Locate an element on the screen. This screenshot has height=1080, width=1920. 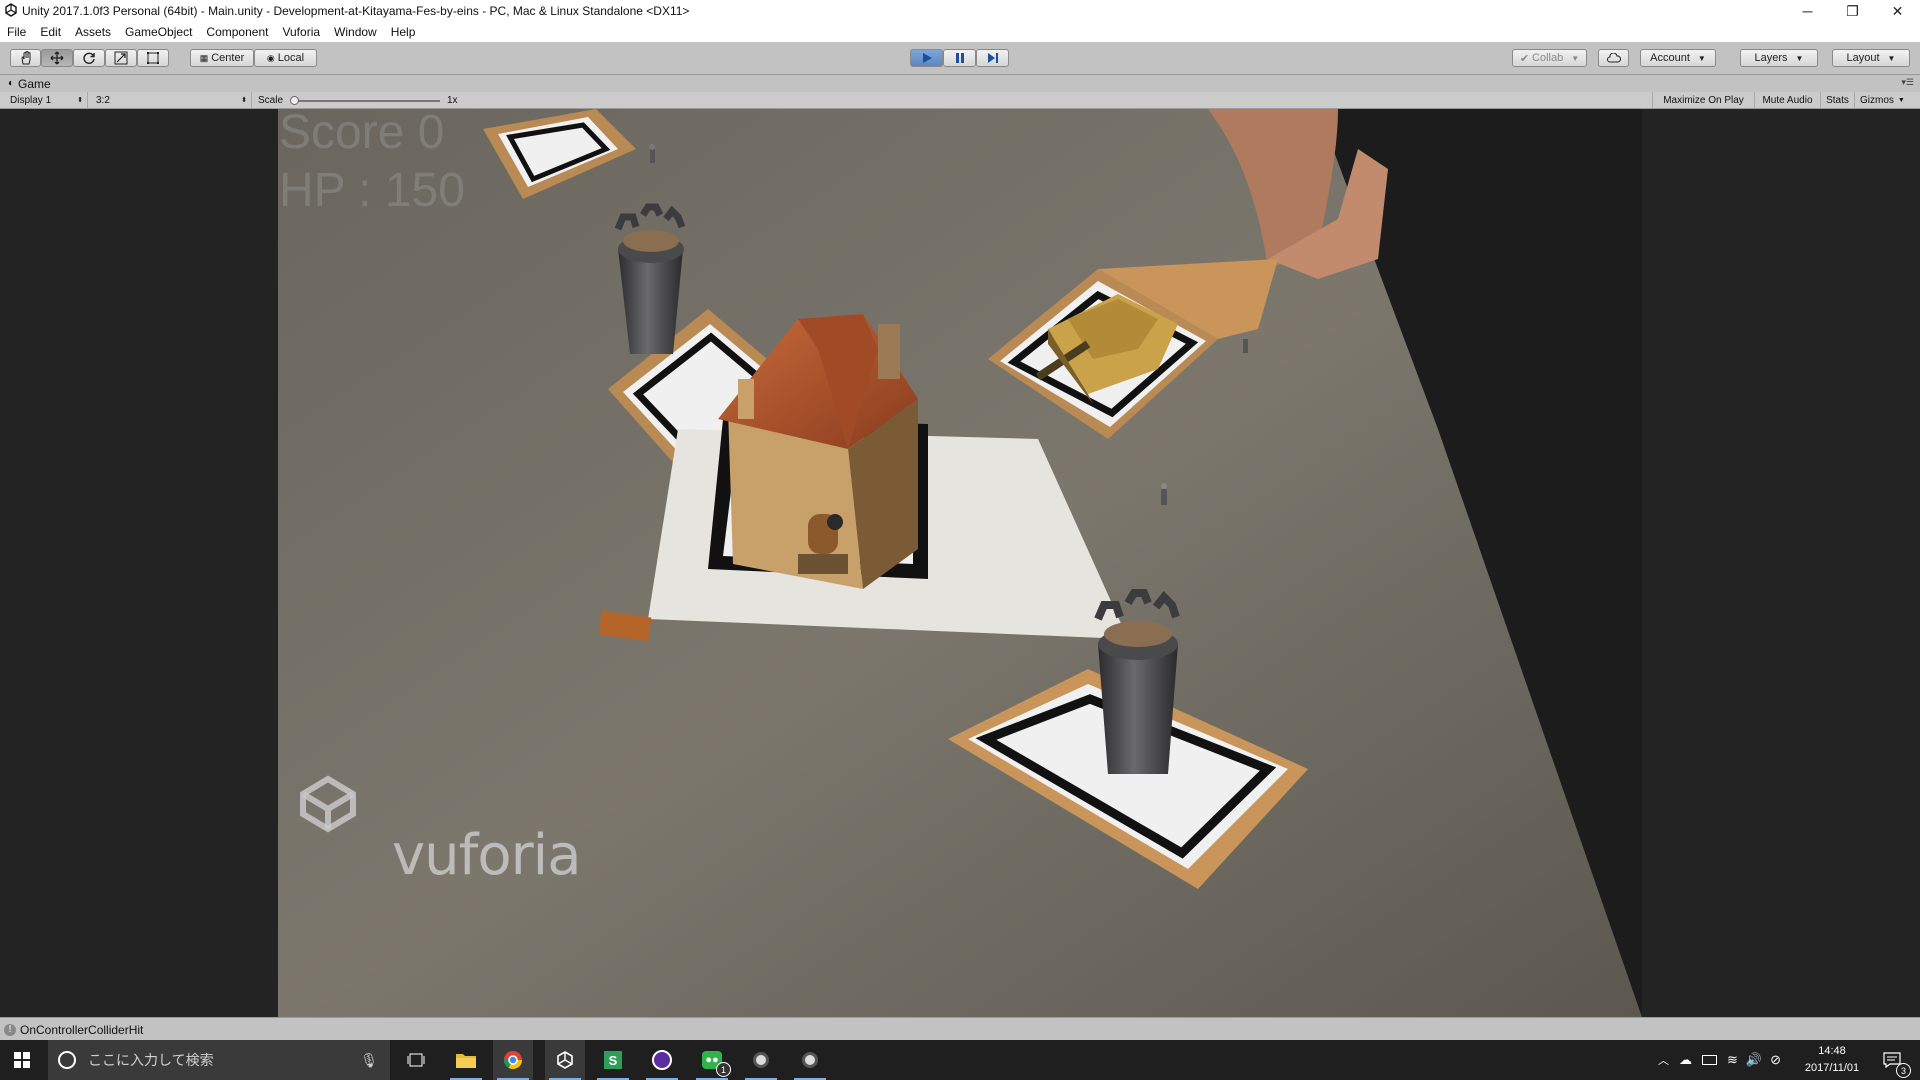
cloud-icon is located at coordinates (1613, 58).